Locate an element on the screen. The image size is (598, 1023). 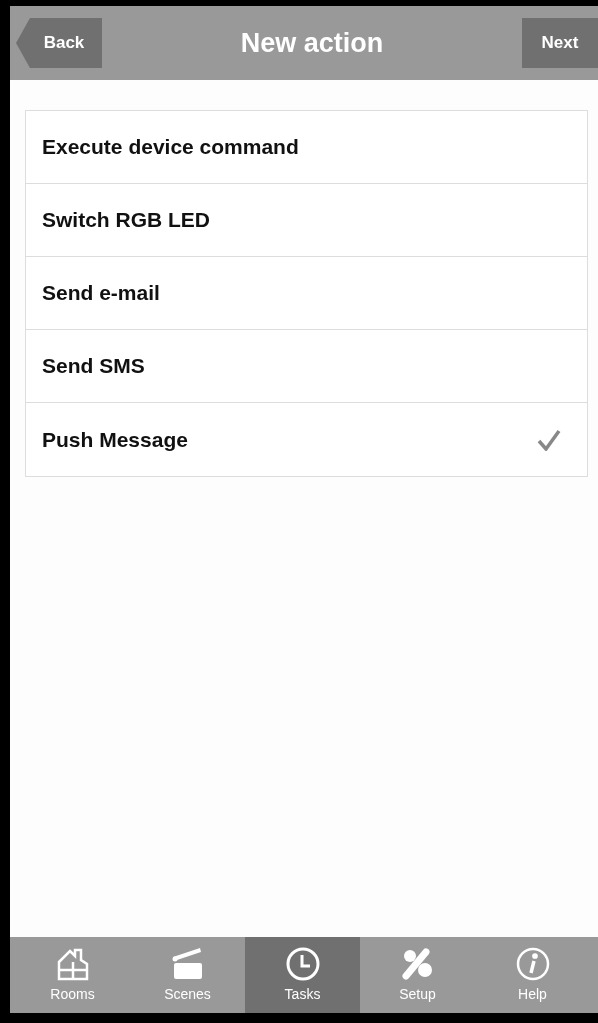
tab: Rooms is located at coordinates (72, 975).